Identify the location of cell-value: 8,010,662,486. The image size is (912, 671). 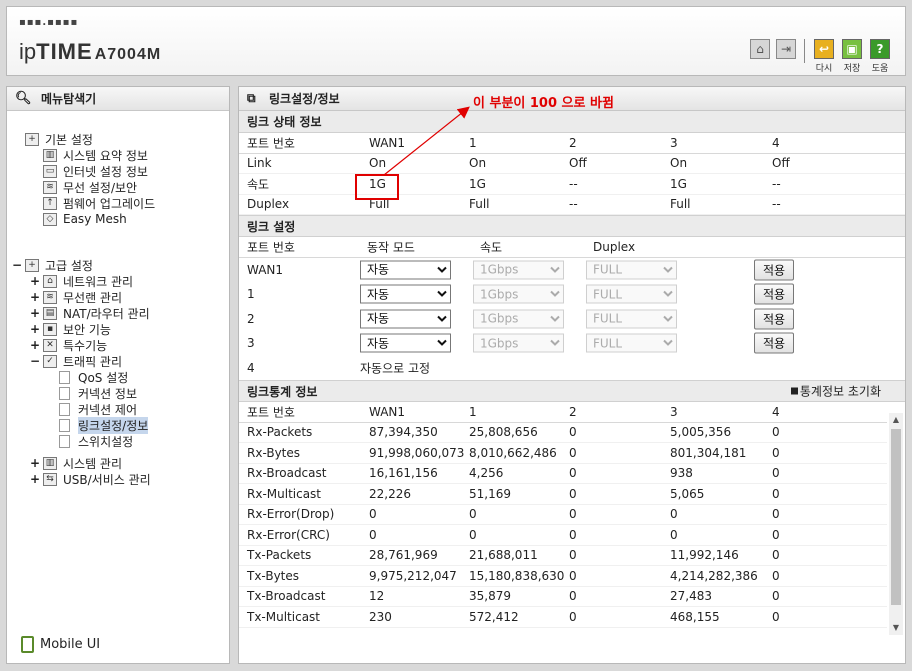
(513, 452).